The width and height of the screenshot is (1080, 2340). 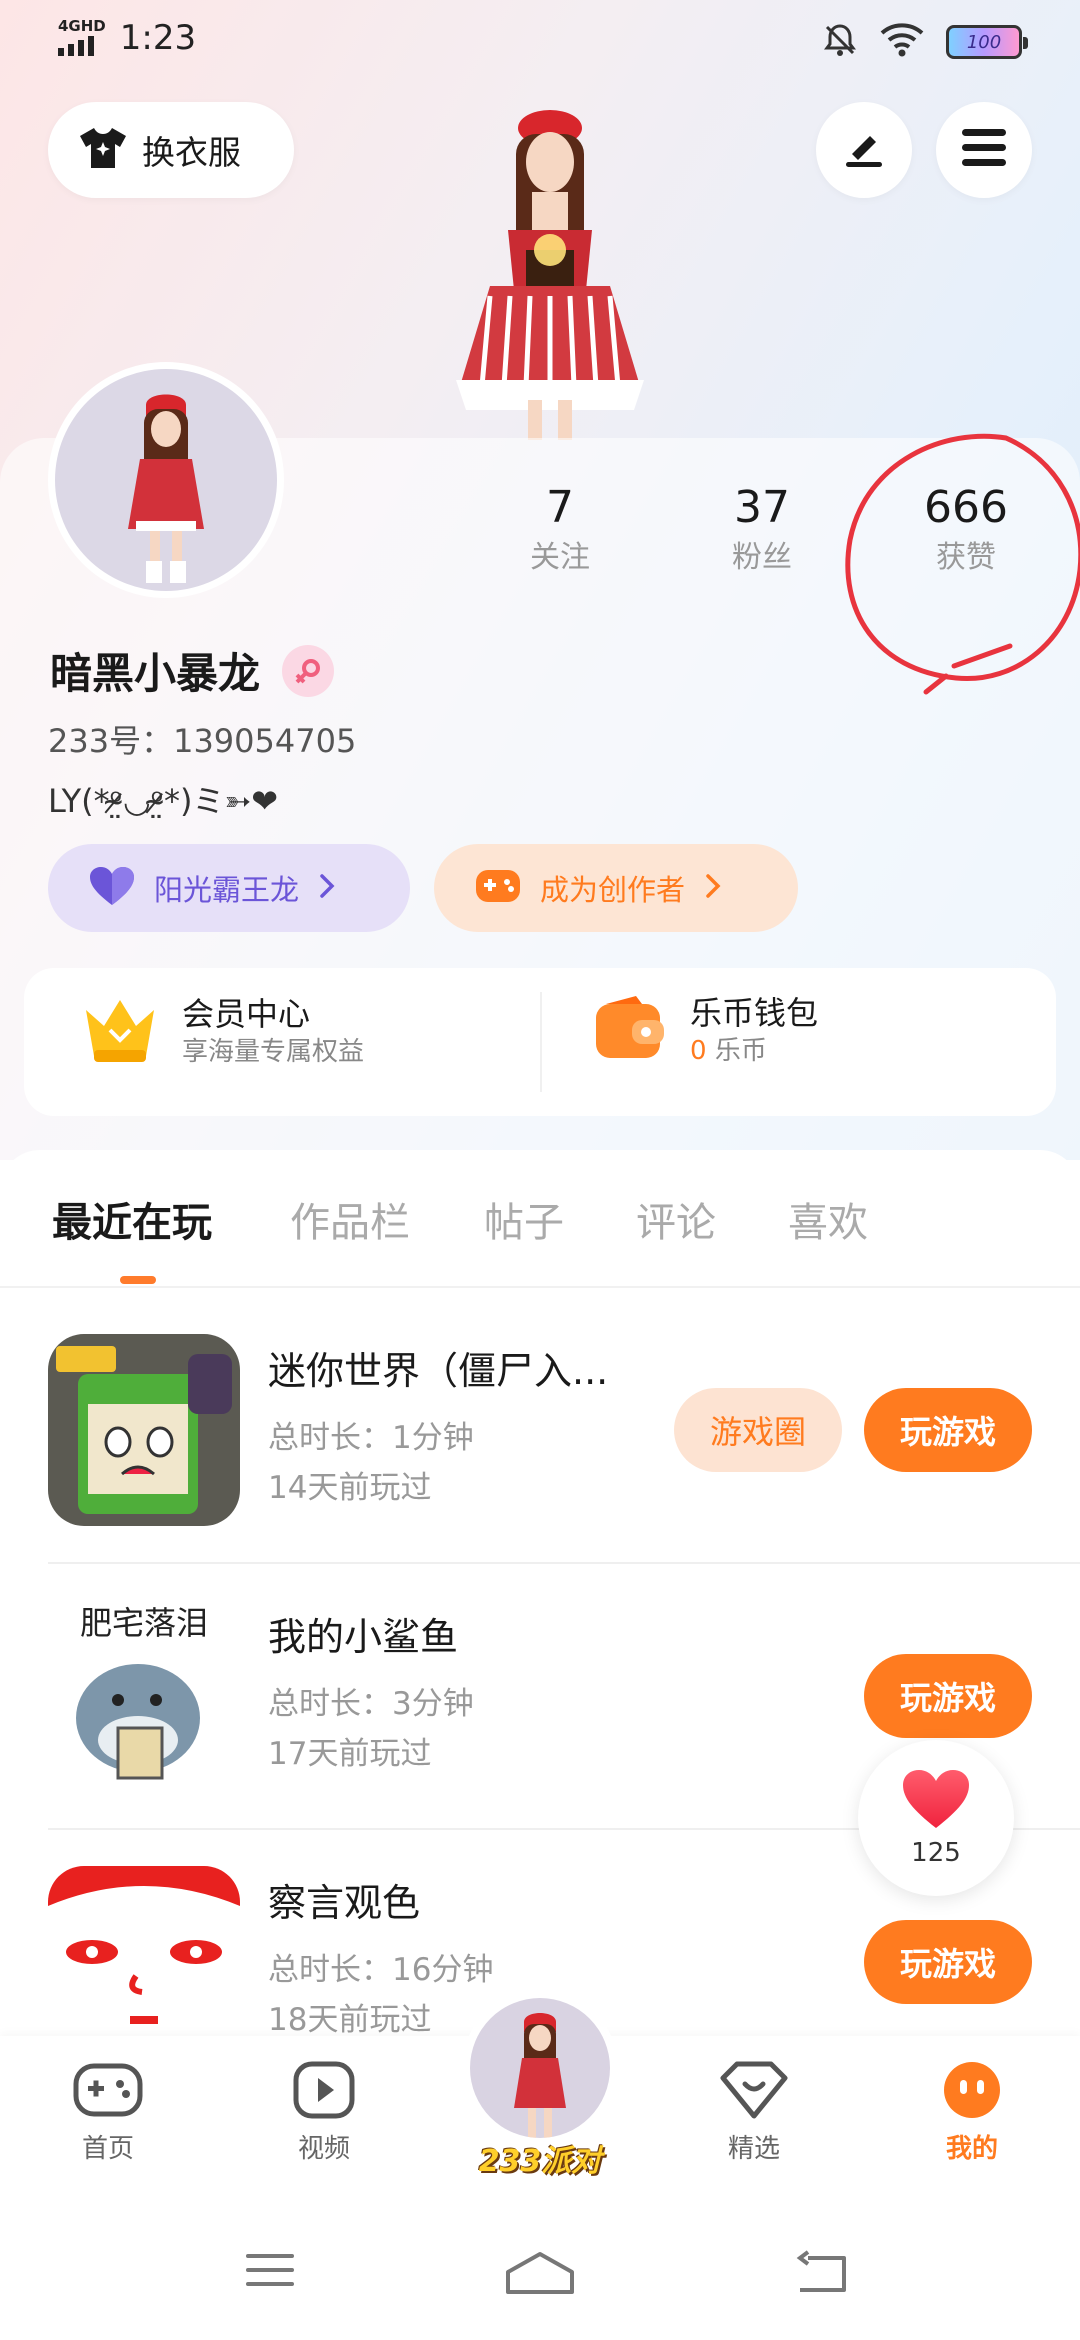 What do you see at coordinates (107, 2149) in the screenshot?
I see `nav-home-label: 首页` at bounding box center [107, 2149].